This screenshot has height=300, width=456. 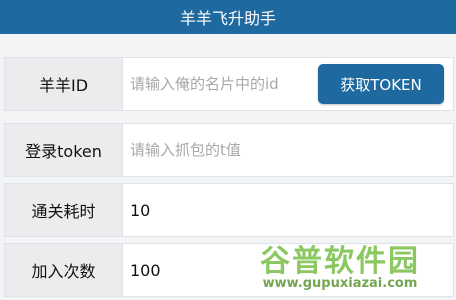 I want to click on clear-time-input: 10, so click(x=288, y=210).